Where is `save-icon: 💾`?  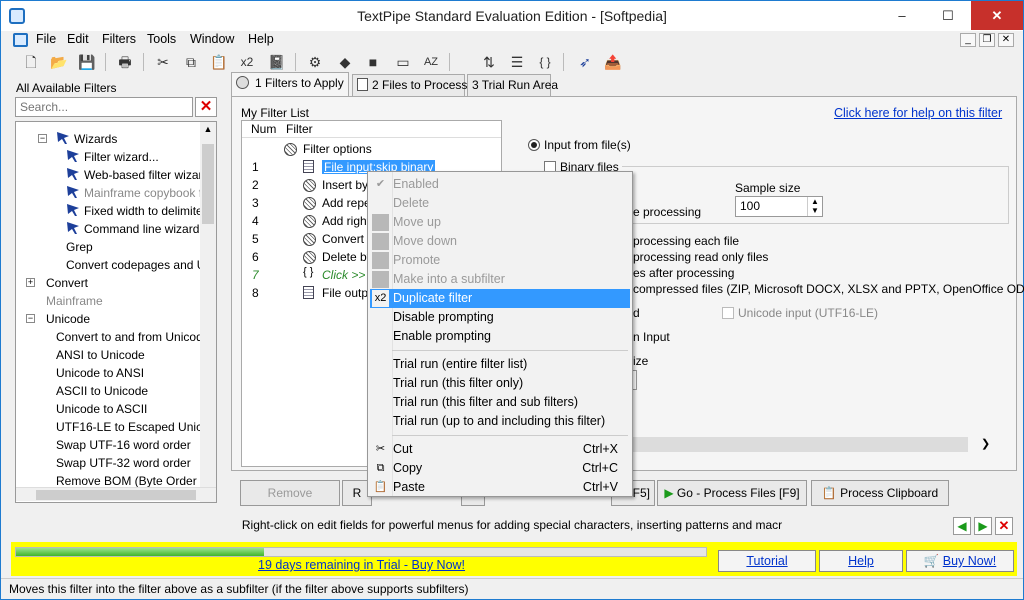
save-icon: 💾 is located at coordinates (87, 62).